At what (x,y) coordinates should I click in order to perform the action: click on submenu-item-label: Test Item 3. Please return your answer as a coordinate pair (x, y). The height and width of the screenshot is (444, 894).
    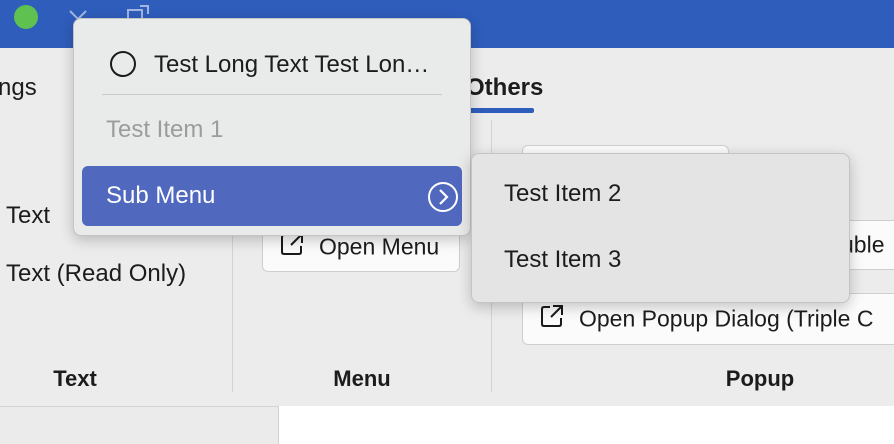
    Looking at the image, I should click on (563, 259).